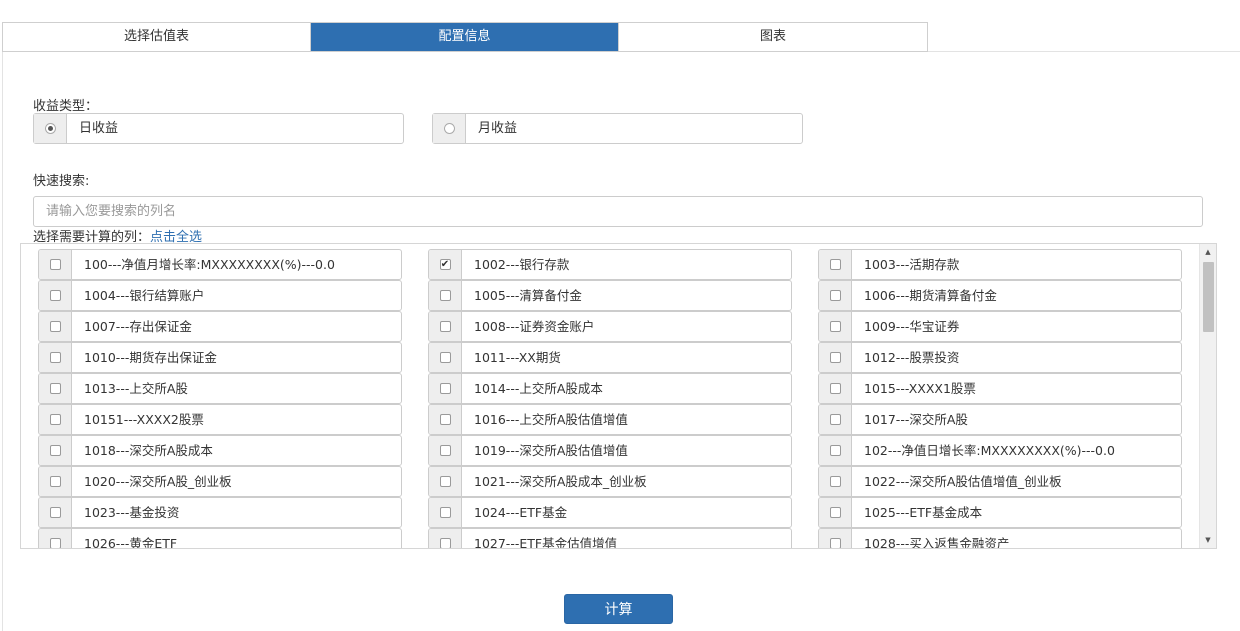 The image size is (1240, 631). What do you see at coordinates (465, 37) in the screenshot?
I see `tab-config-info: 配置信息` at bounding box center [465, 37].